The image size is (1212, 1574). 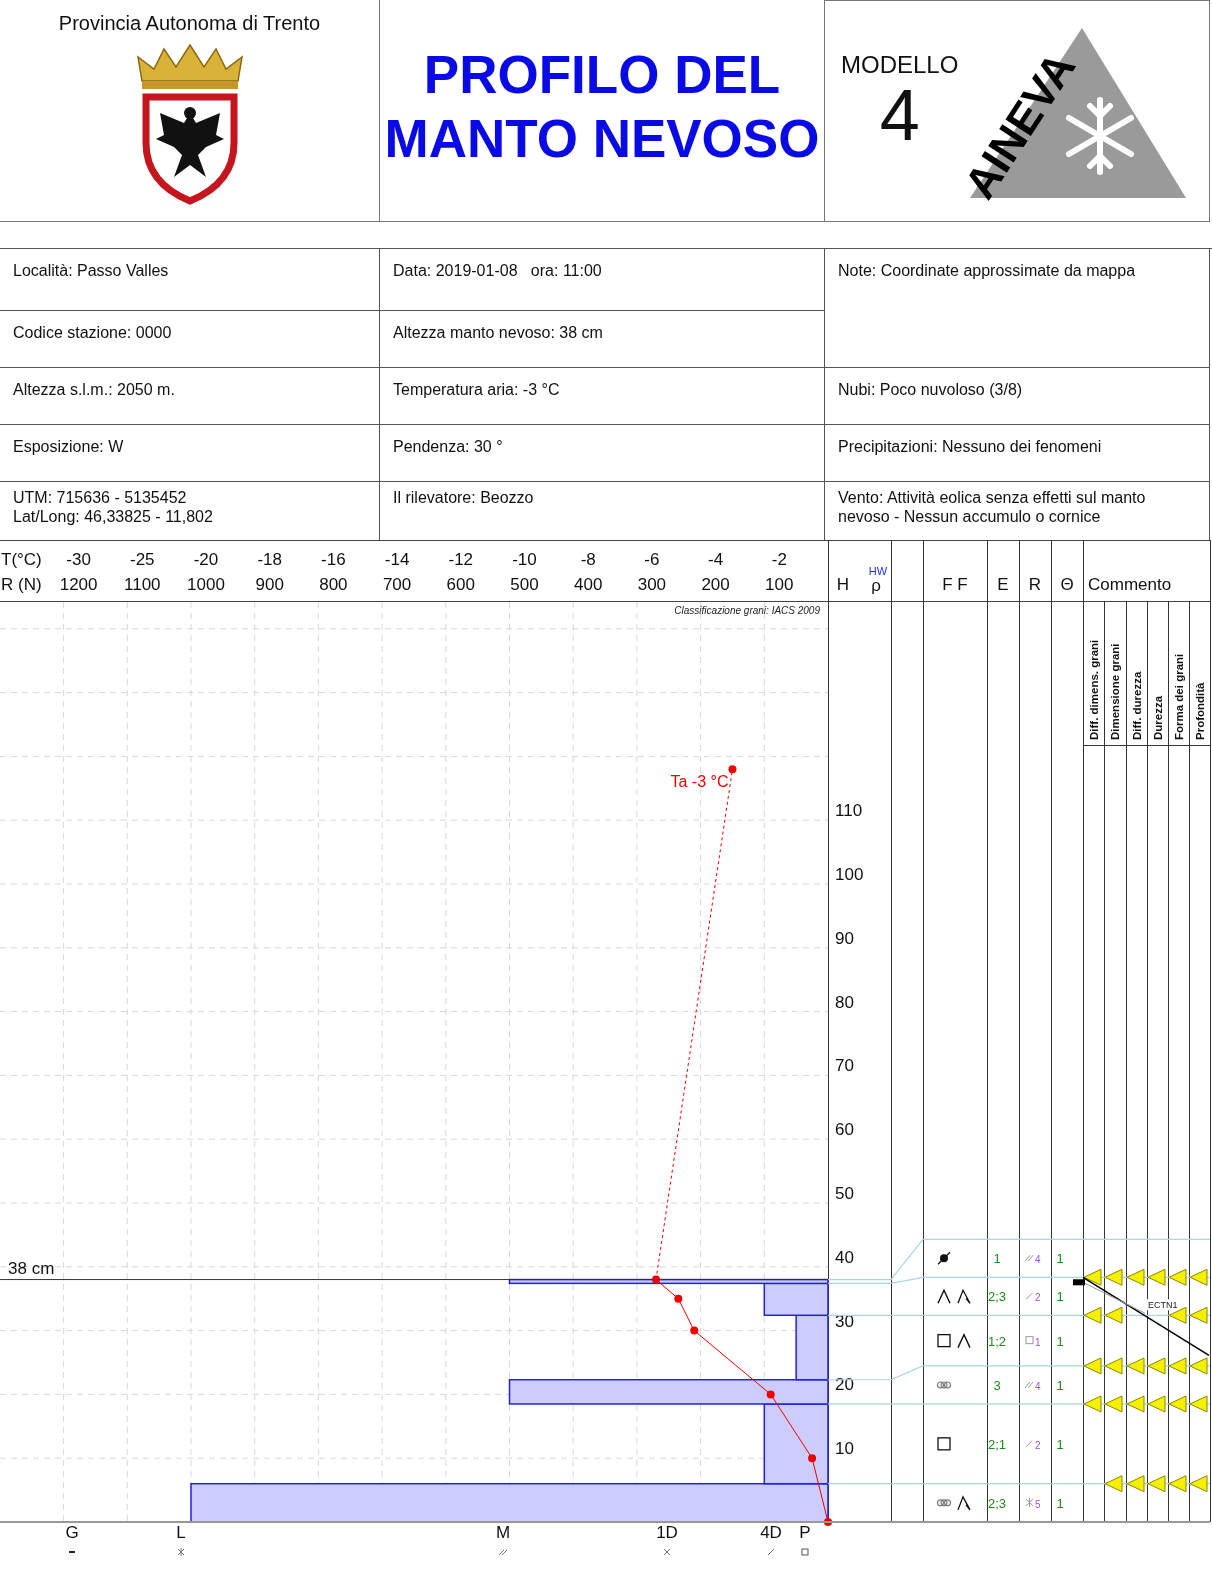 What do you see at coordinates (997, 1385) in the screenshot?
I see `grain-size: 3` at bounding box center [997, 1385].